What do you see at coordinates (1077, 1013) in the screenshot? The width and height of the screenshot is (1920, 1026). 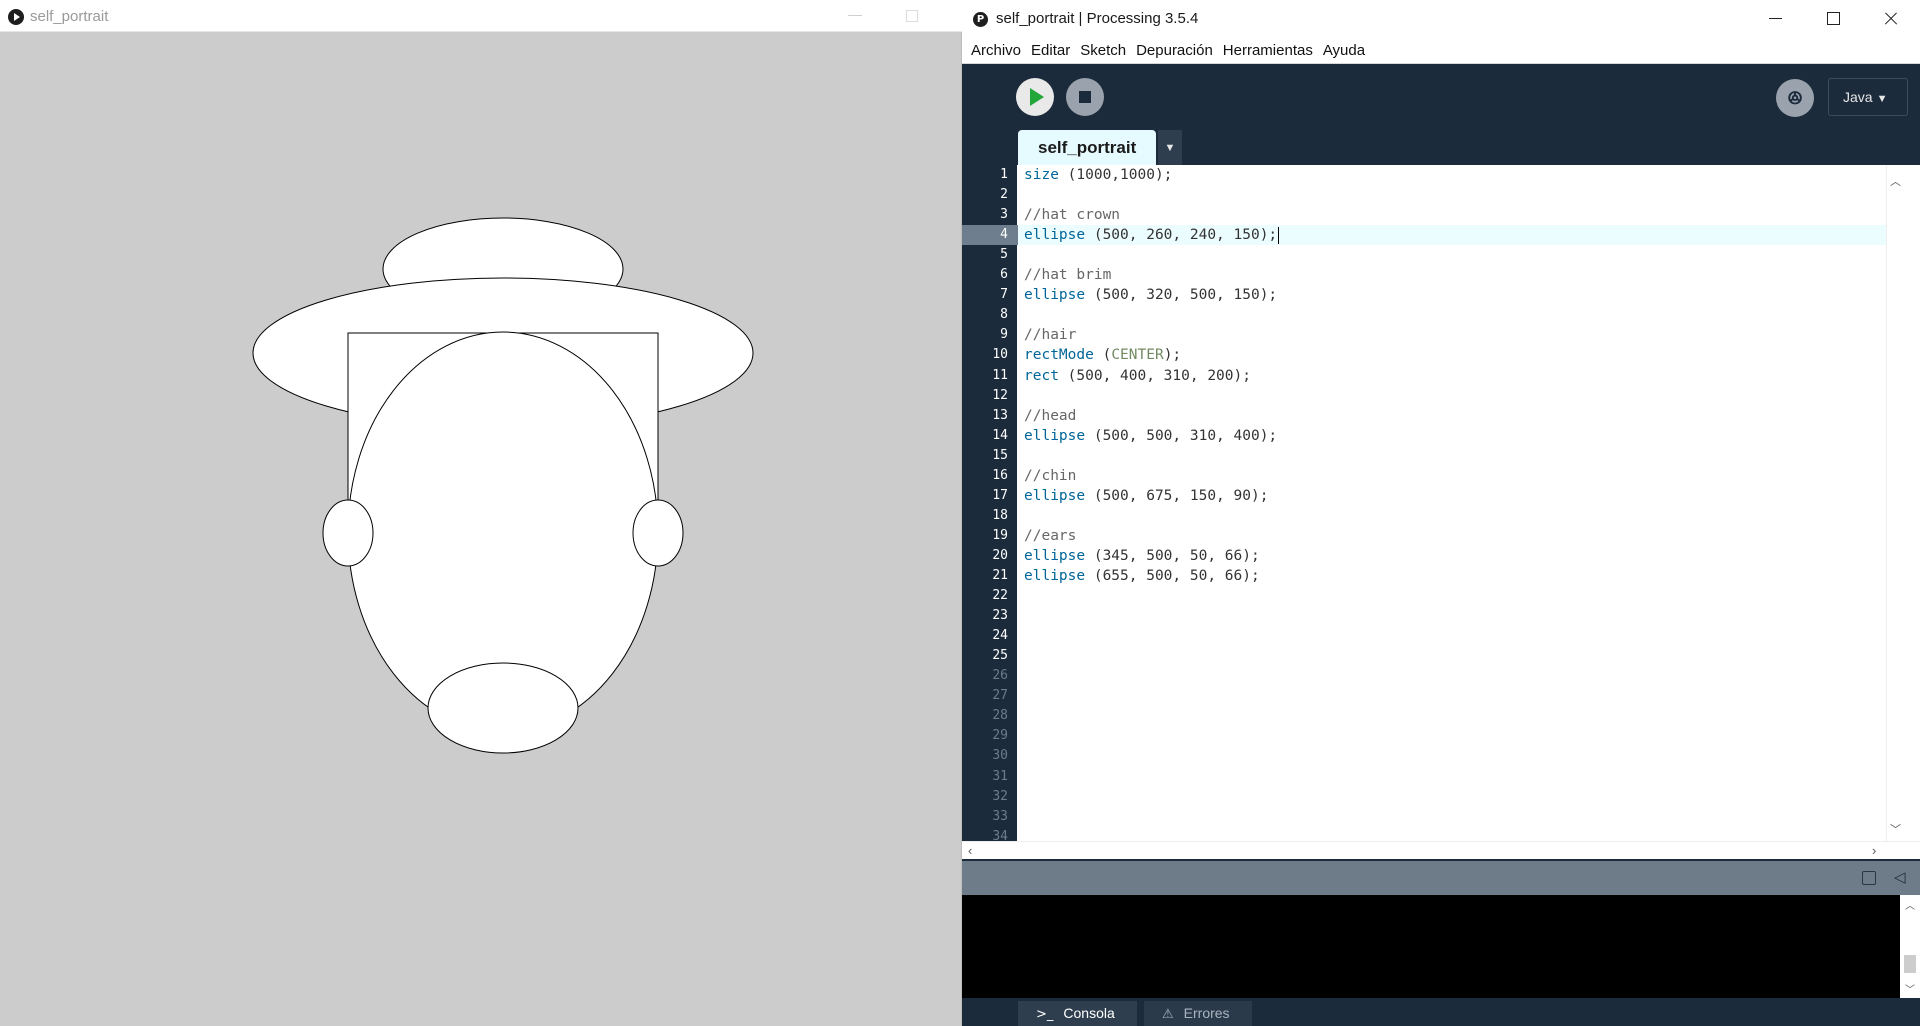 I see `tab-console: >_ Consola` at bounding box center [1077, 1013].